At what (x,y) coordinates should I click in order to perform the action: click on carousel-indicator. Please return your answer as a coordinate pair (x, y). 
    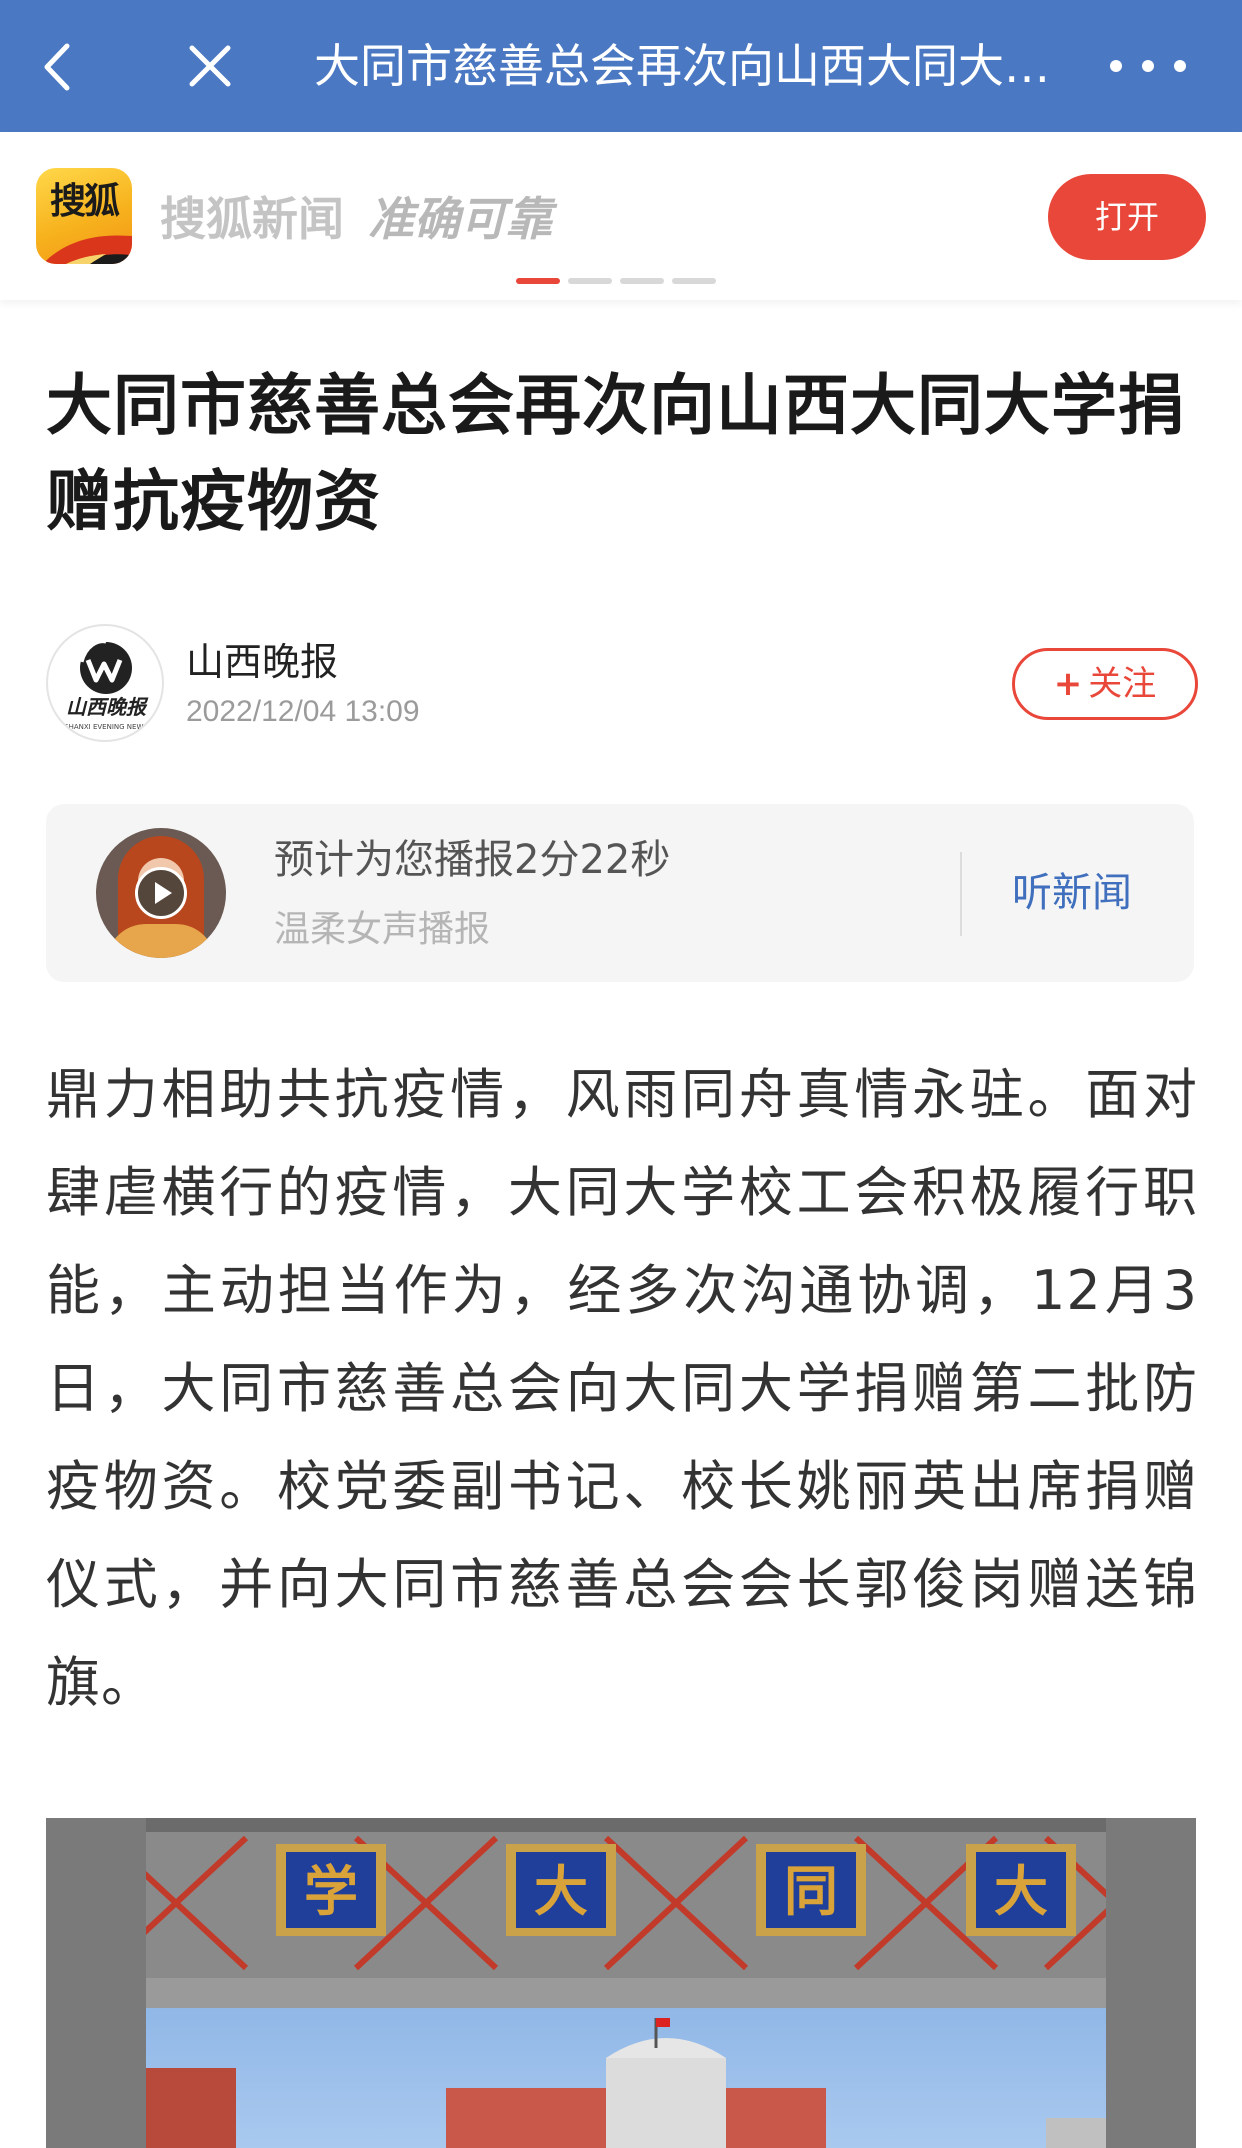
    Looking at the image, I should click on (616, 281).